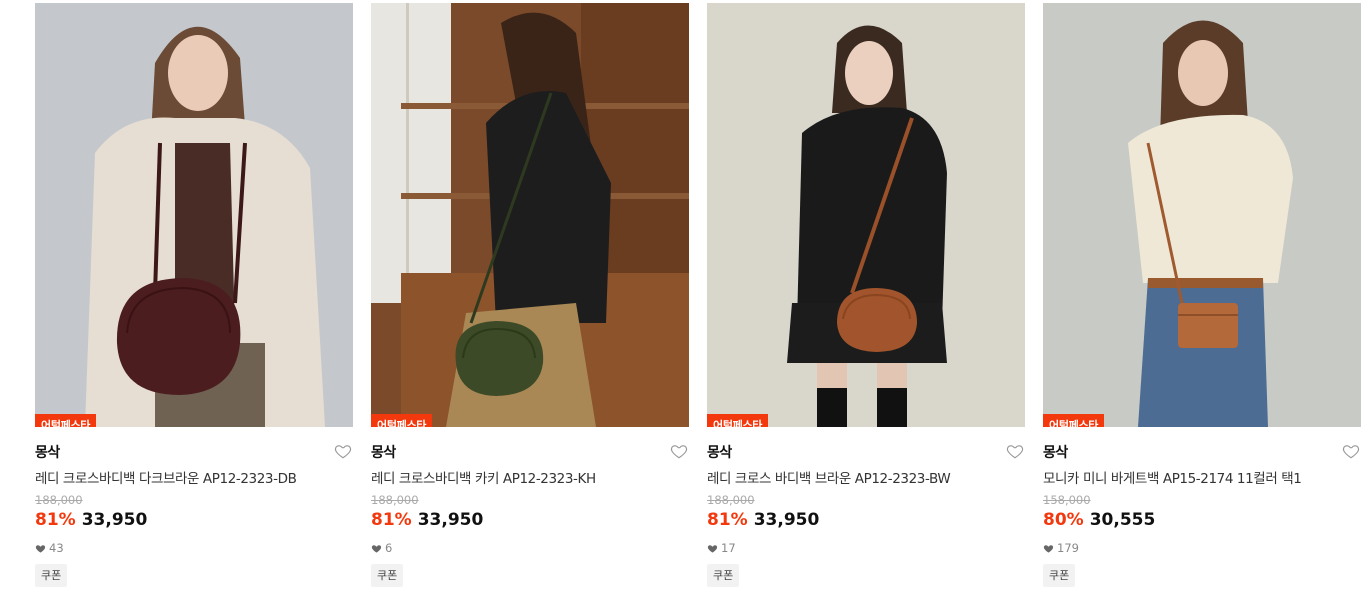  I want to click on like-count-value: 43, so click(56, 548).